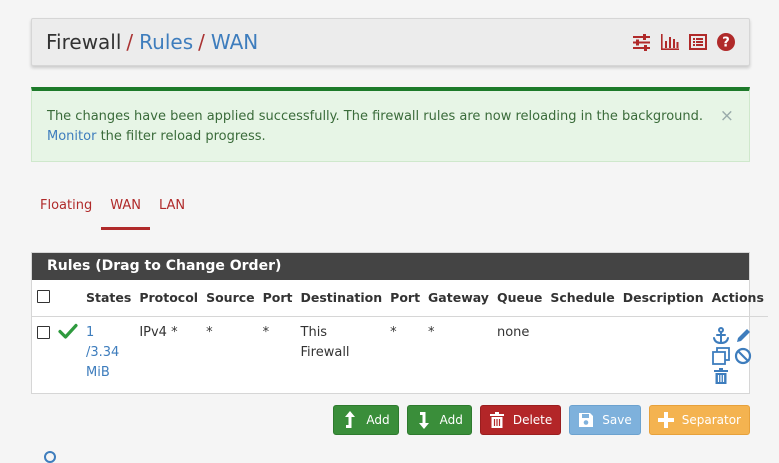 The height and width of the screenshot is (463, 779). Describe the element at coordinates (158, 332) in the screenshot. I see `protocol-cell: IPv4 *` at that location.